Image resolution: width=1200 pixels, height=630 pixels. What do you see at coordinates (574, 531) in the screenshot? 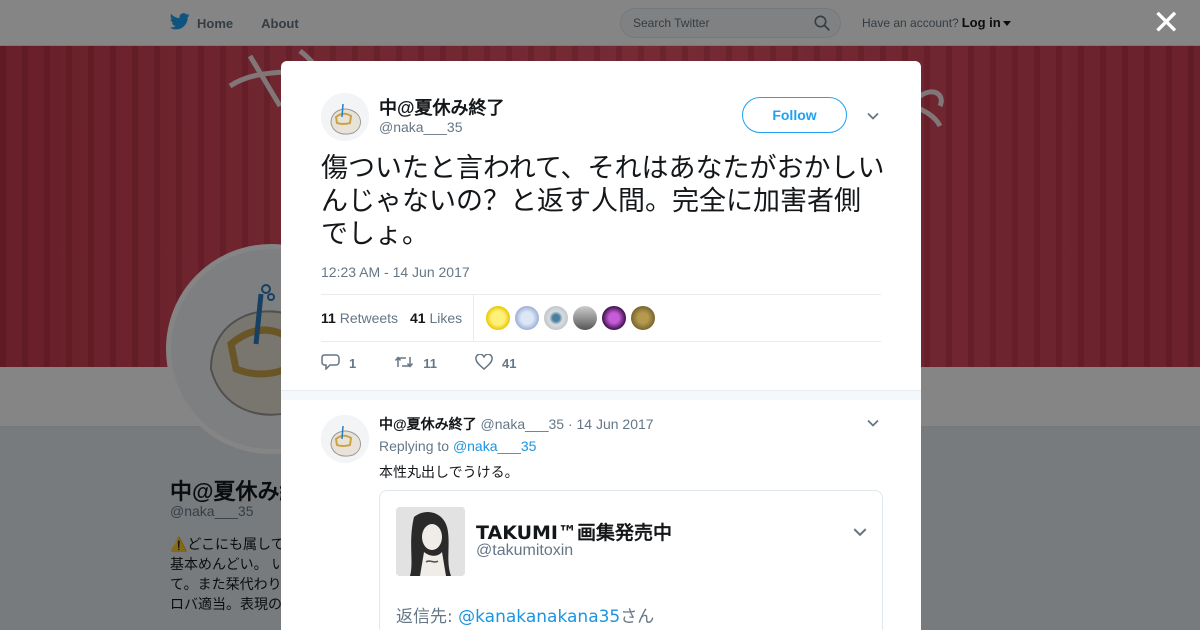
I see `embedded-author-name: TAKUMI™画集発売中` at bounding box center [574, 531].